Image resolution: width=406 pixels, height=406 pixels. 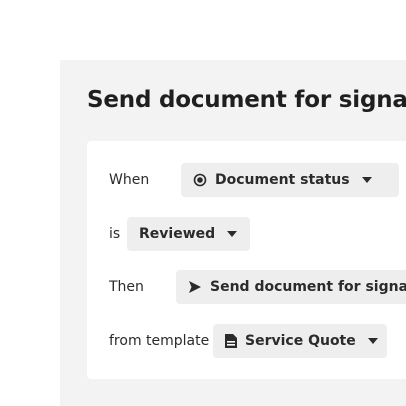 I want to click on action-dropdown: Send document for signature, so click(x=291, y=287).